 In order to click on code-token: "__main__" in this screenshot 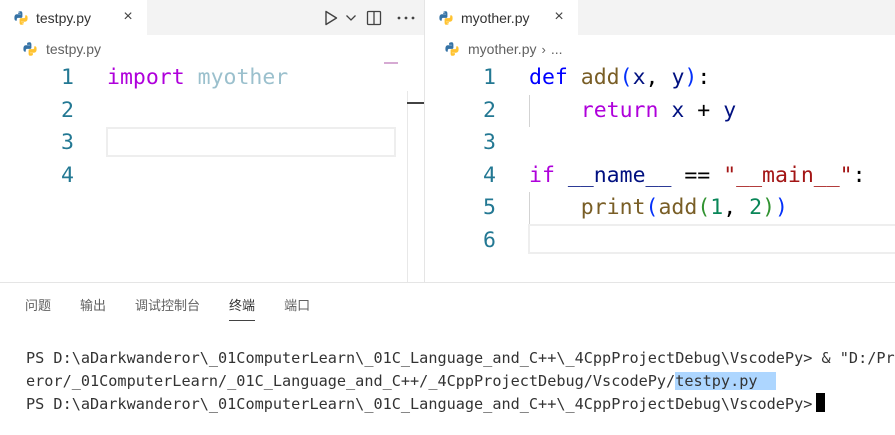, I will do `click(788, 175)`.